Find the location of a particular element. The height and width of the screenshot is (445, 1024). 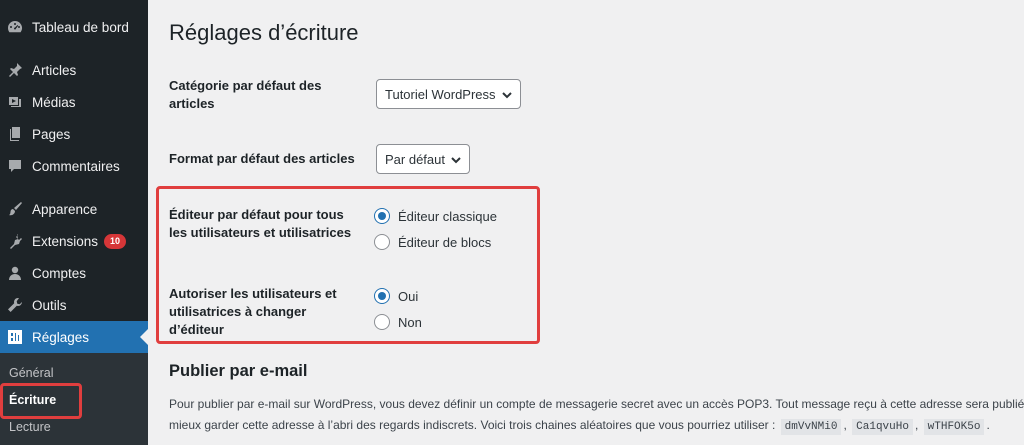

menu-label: Articles is located at coordinates (54, 70).